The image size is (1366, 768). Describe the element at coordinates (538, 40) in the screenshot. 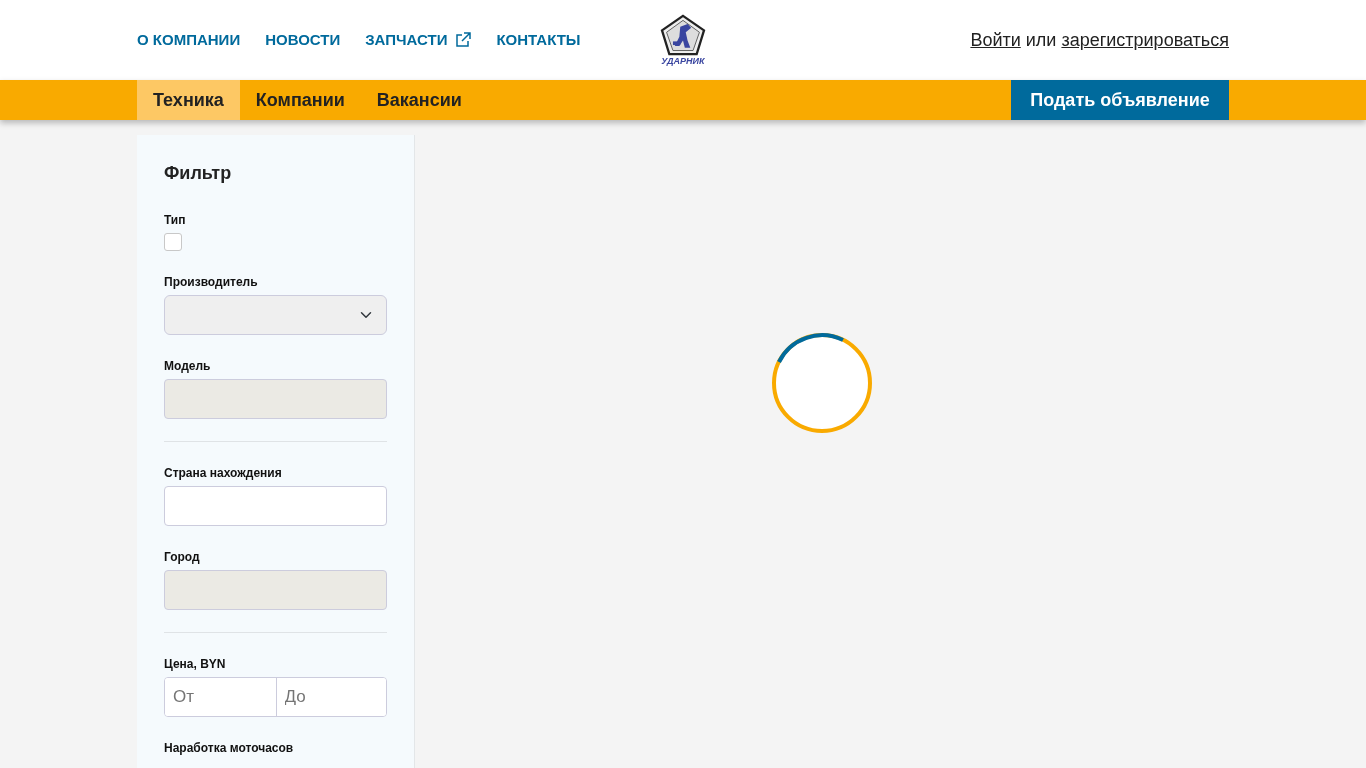

I see `nav-link: КОНТАКТЫ` at that location.